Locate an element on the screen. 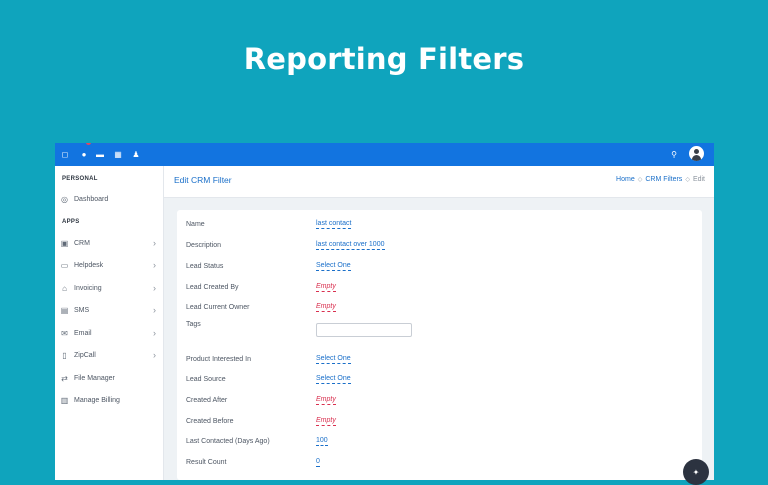  page-title: Edit CRM Filter is located at coordinates (203, 180).